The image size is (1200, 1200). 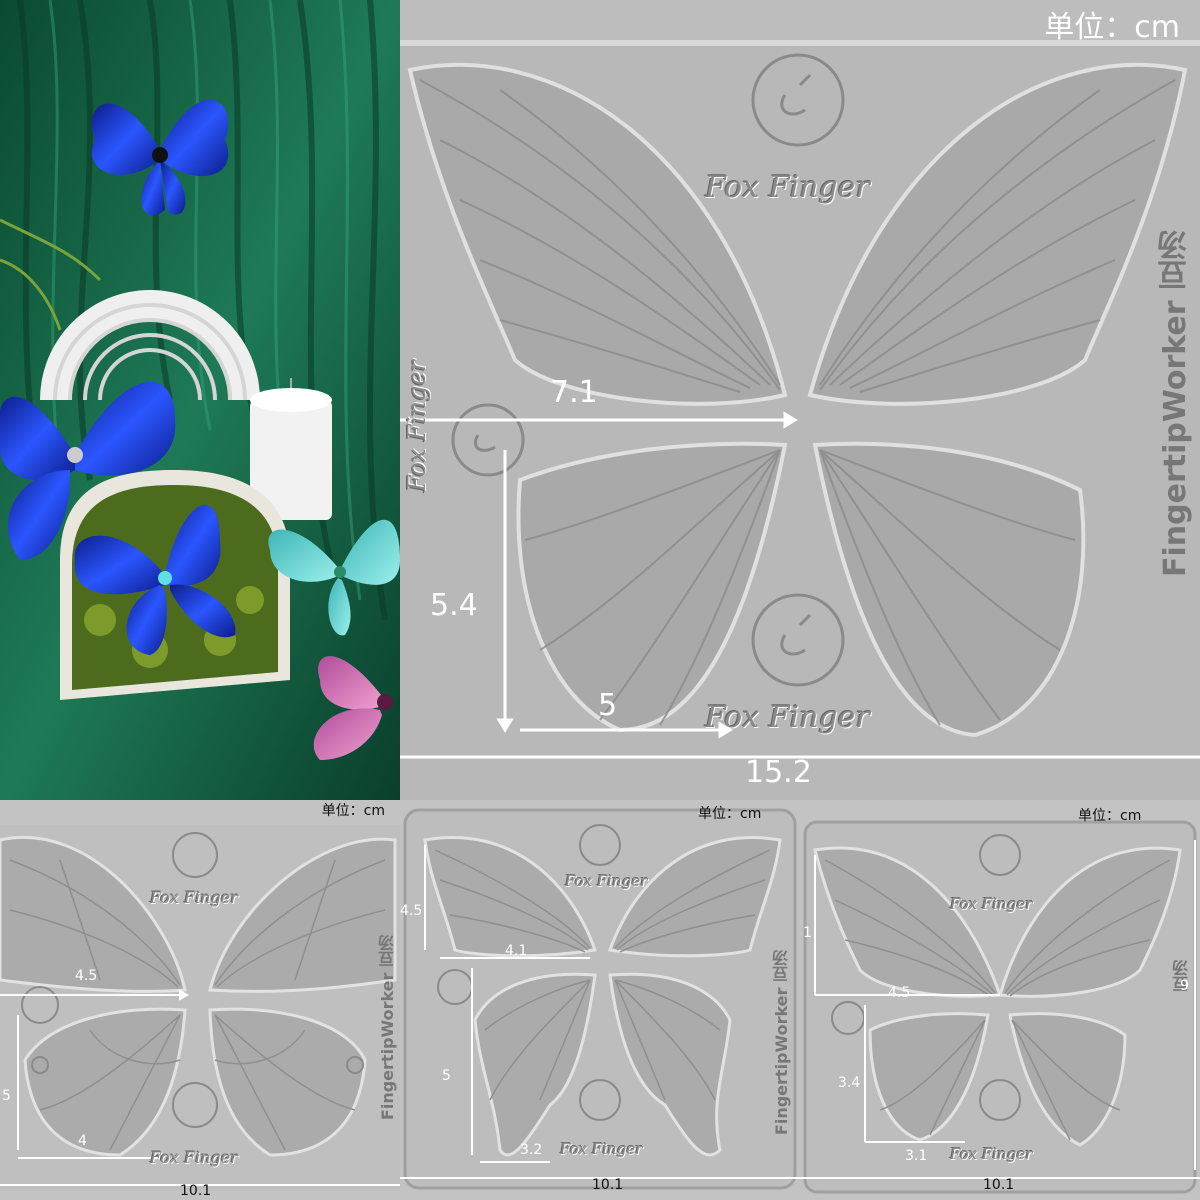 What do you see at coordinates (417, 426) in the screenshot?
I see `brand-text-side: Fox Finger` at bounding box center [417, 426].